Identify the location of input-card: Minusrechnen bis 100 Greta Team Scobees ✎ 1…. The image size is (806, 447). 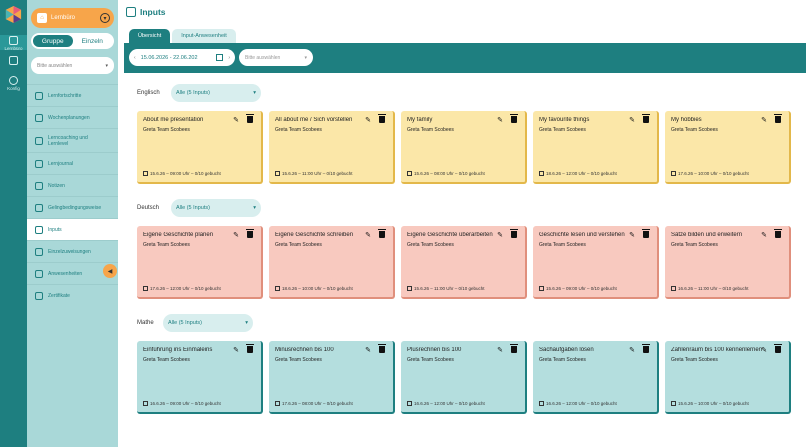
(332, 377).